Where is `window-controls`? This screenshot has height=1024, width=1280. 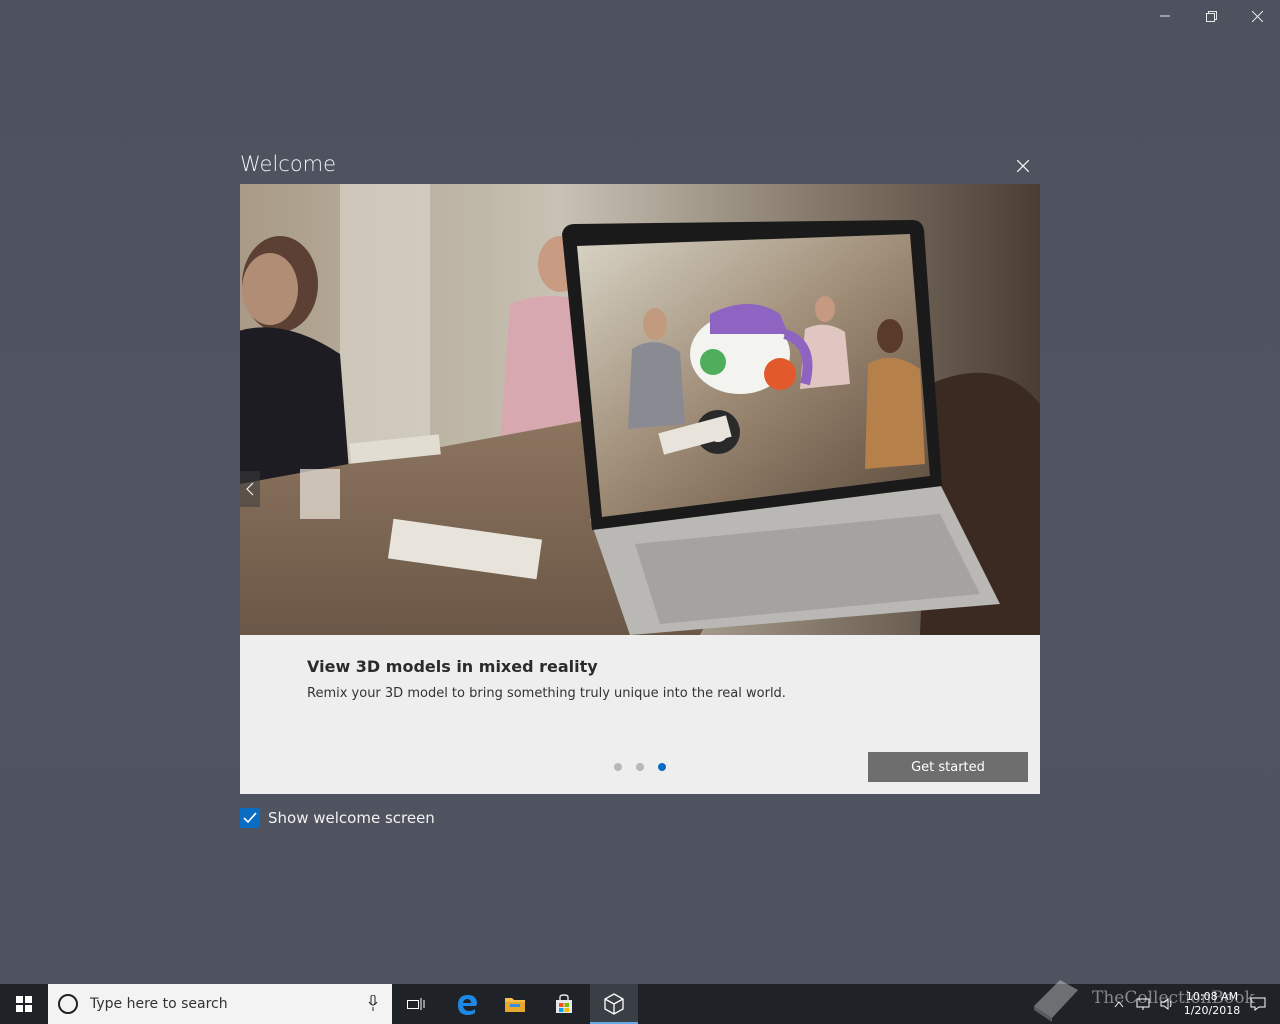
window-controls is located at coordinates (1211, 16).